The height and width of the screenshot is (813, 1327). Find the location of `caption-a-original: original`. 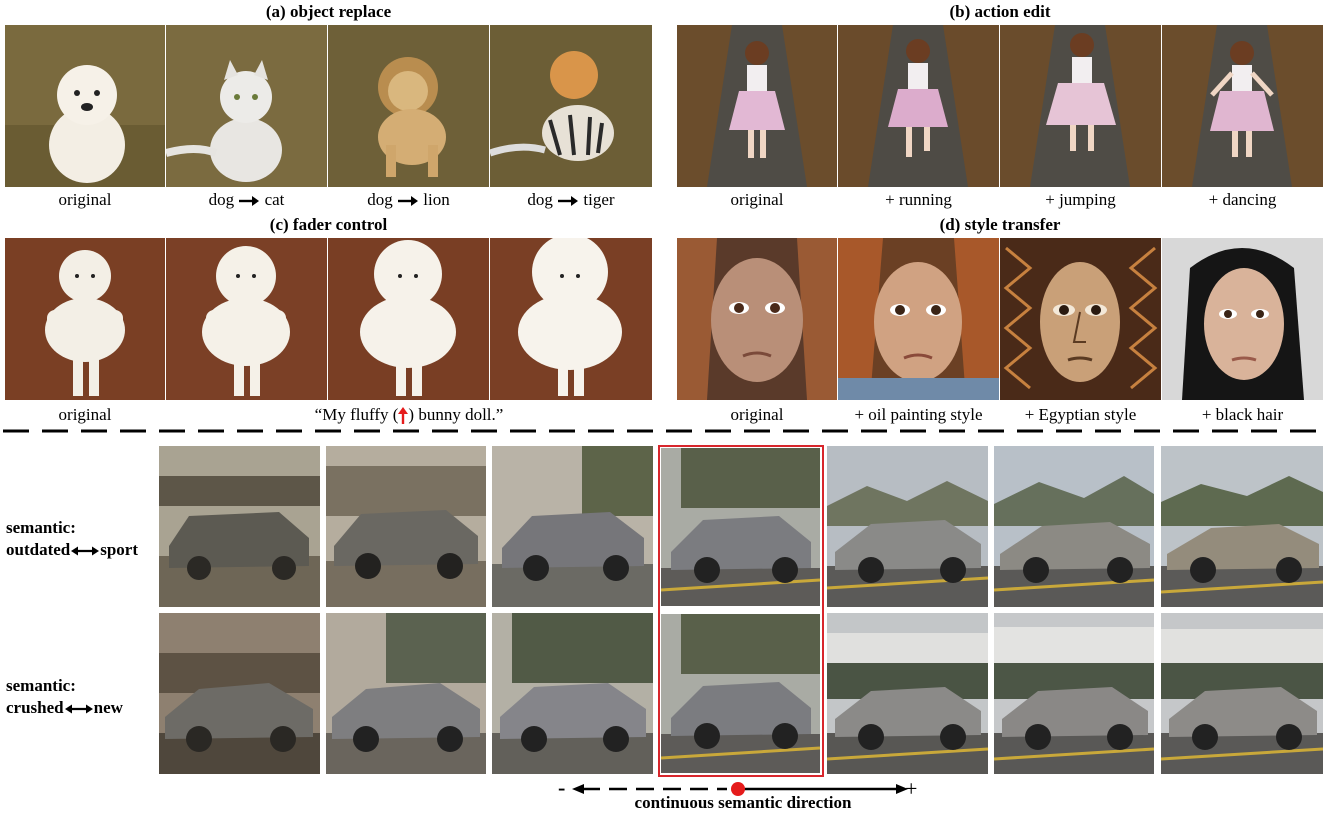

caption-a-original: original is located at coordinates (85, 199).